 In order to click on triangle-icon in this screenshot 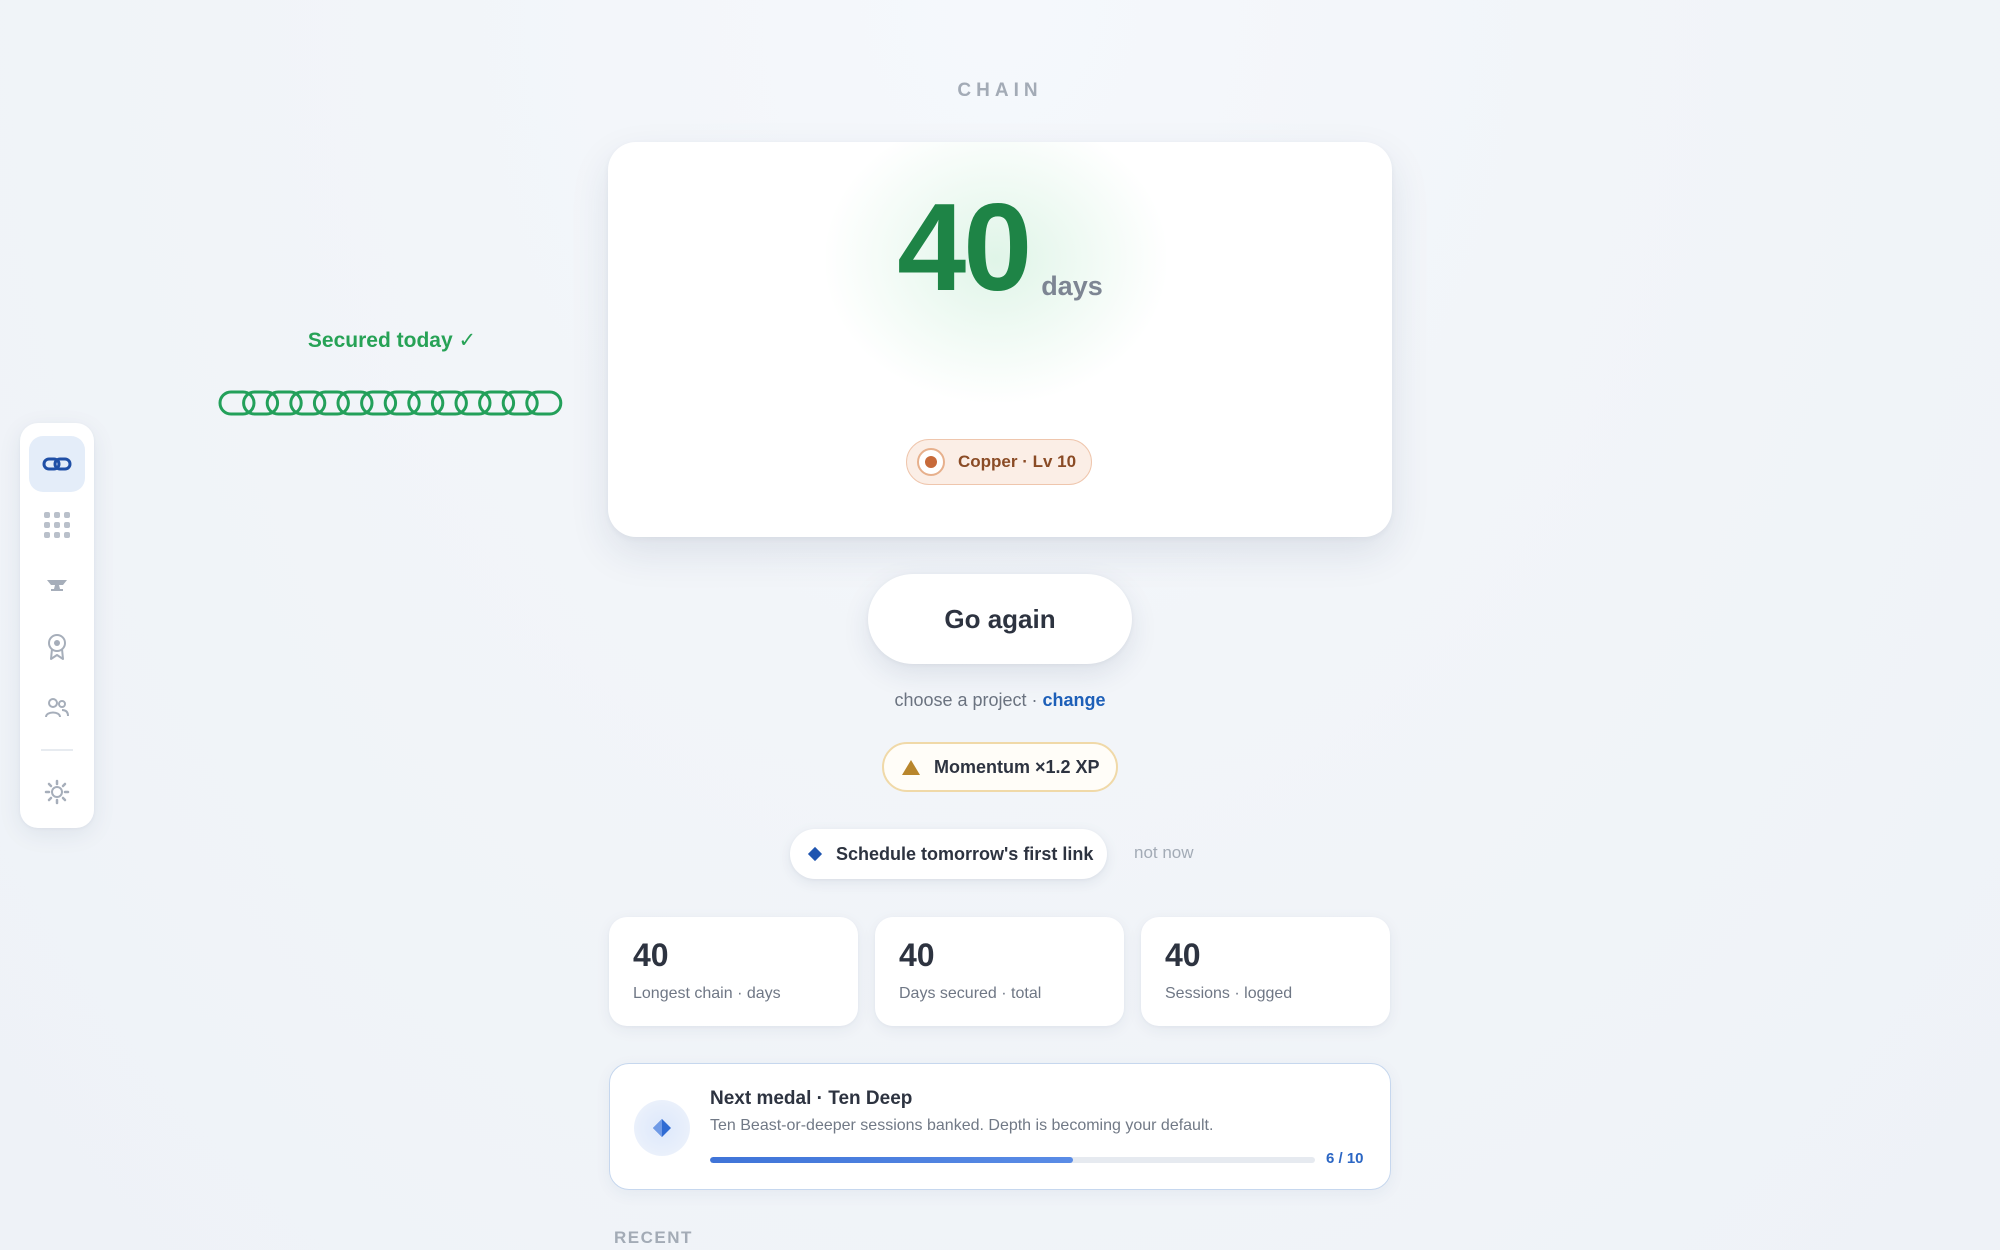, I will do `click(911, 767)`.